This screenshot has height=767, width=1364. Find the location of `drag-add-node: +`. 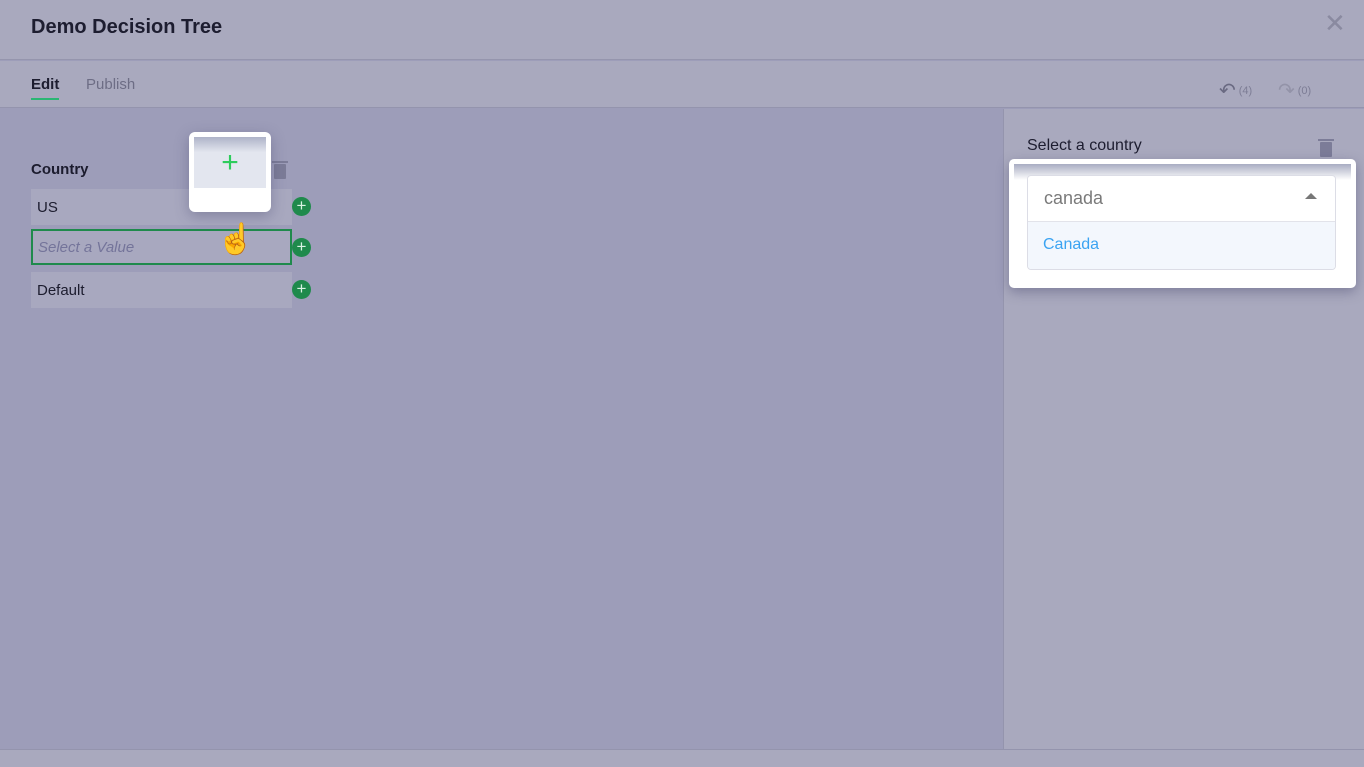

drag-add-node: + is located at coordinates (230, 172).